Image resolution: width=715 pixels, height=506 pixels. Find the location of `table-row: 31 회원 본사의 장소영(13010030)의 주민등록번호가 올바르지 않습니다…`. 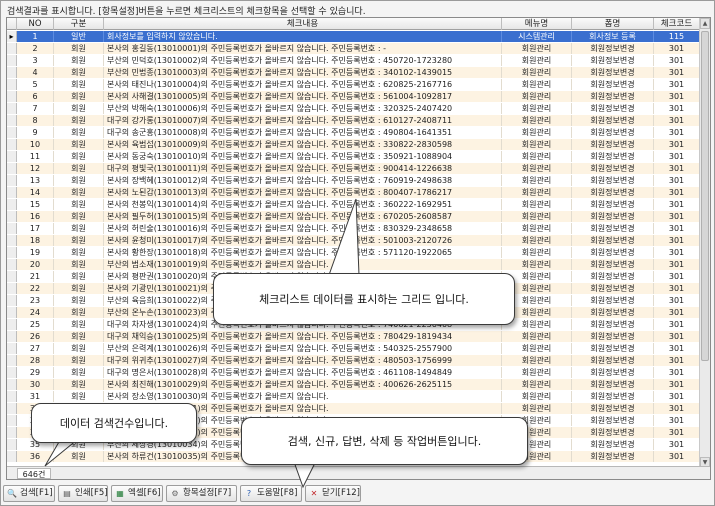

table-row: 31 회원 본사의 장소영(13010030)의 주민등록번호가 올바르지 않습니다… is located at coordinates (353, 396).